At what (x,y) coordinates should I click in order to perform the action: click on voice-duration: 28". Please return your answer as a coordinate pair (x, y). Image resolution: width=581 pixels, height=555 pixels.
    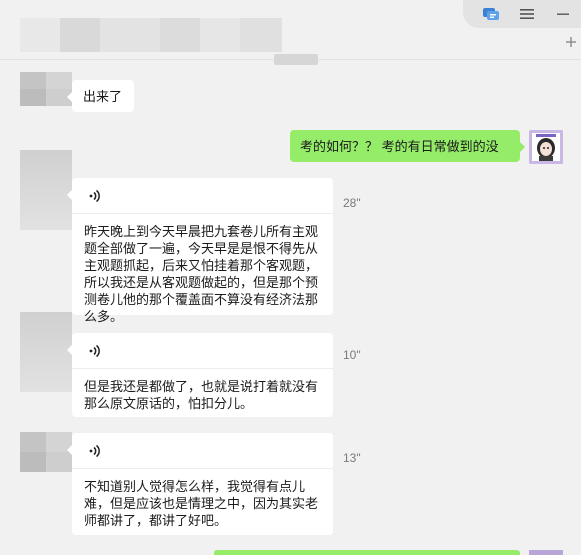
    Looking at the image, I should click on (352, 203).